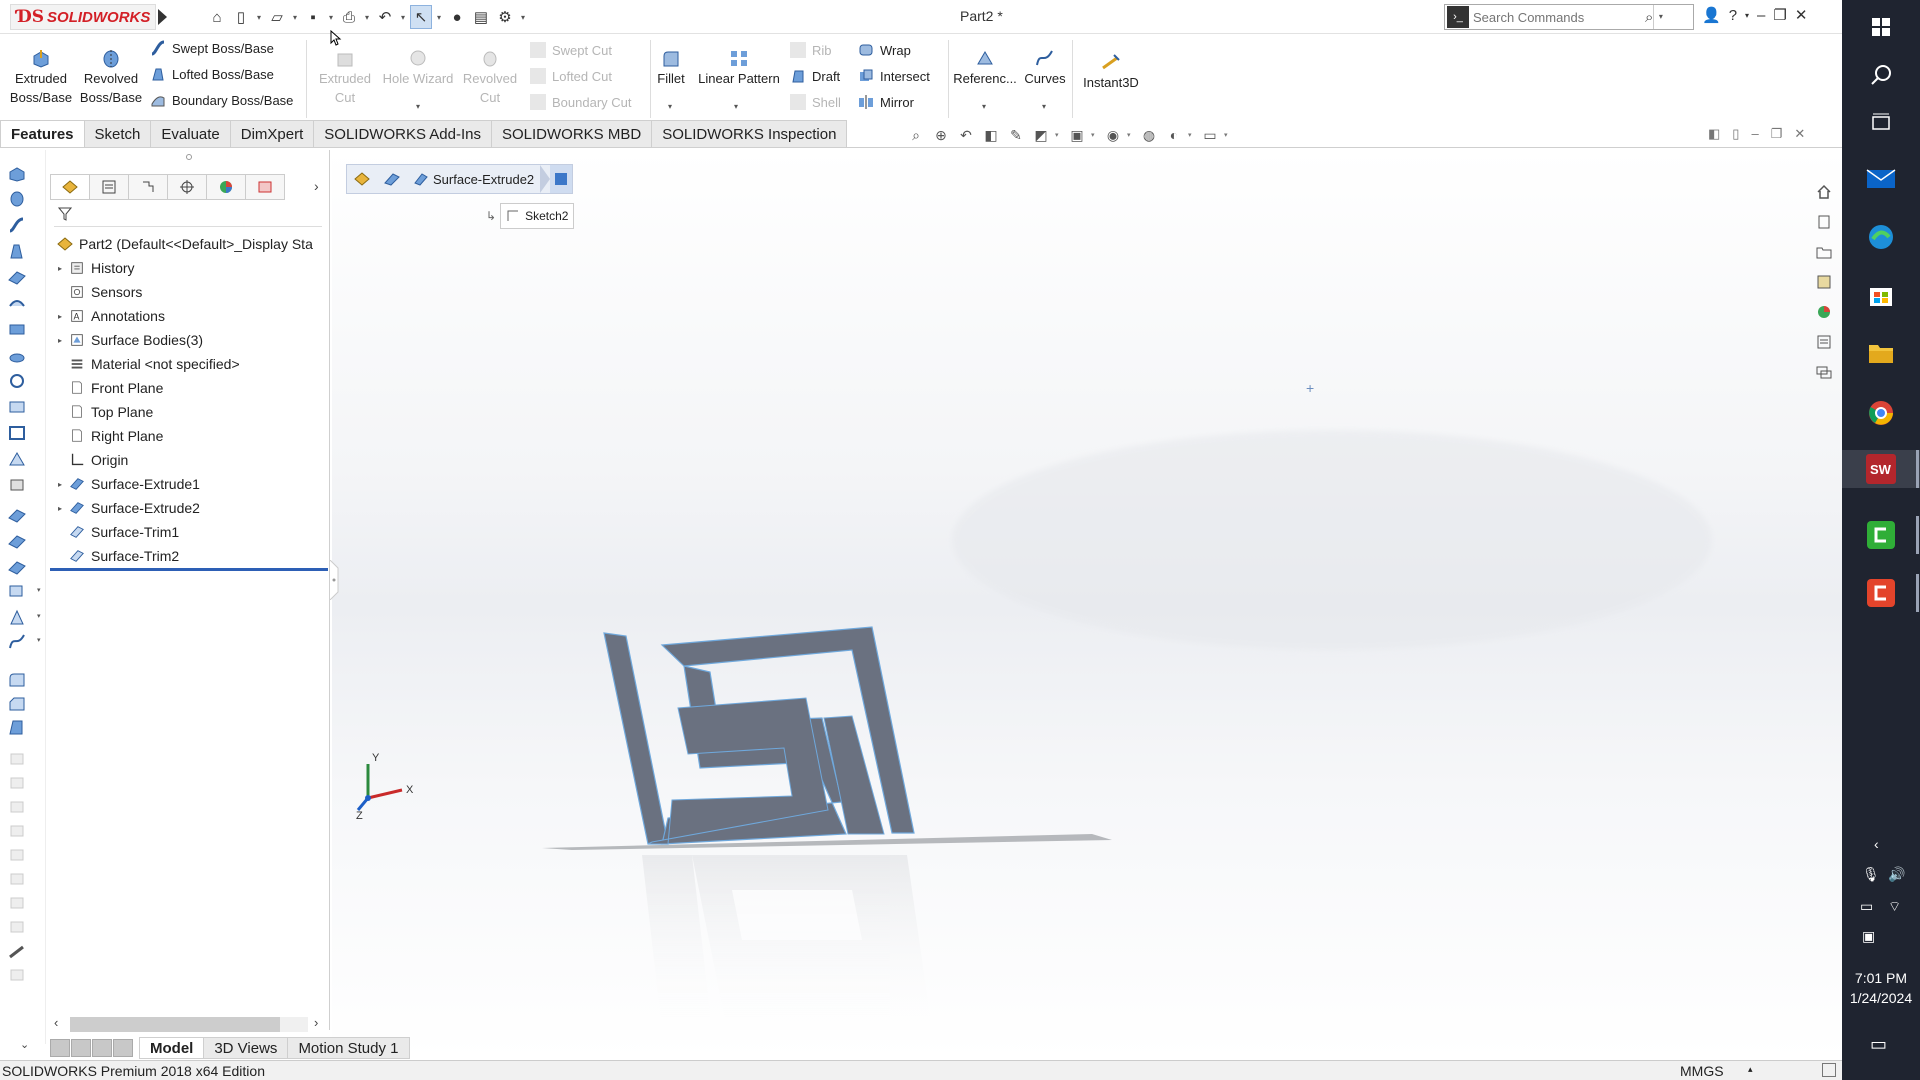 The height and width of the screenshot is (1080, 1920). I want to click on tree-item-top-plane: Top Plane, so click(190, 412).